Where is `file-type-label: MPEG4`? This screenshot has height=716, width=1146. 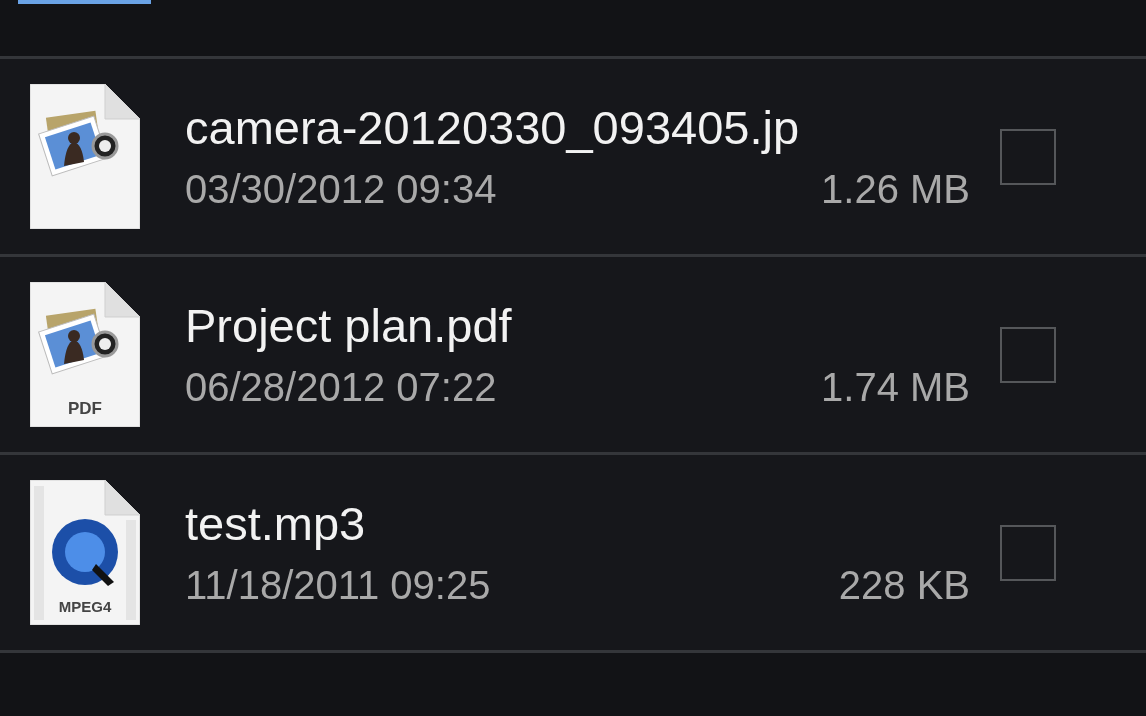 file-type-label: MPEG4 is located at coordinates (85, 606).